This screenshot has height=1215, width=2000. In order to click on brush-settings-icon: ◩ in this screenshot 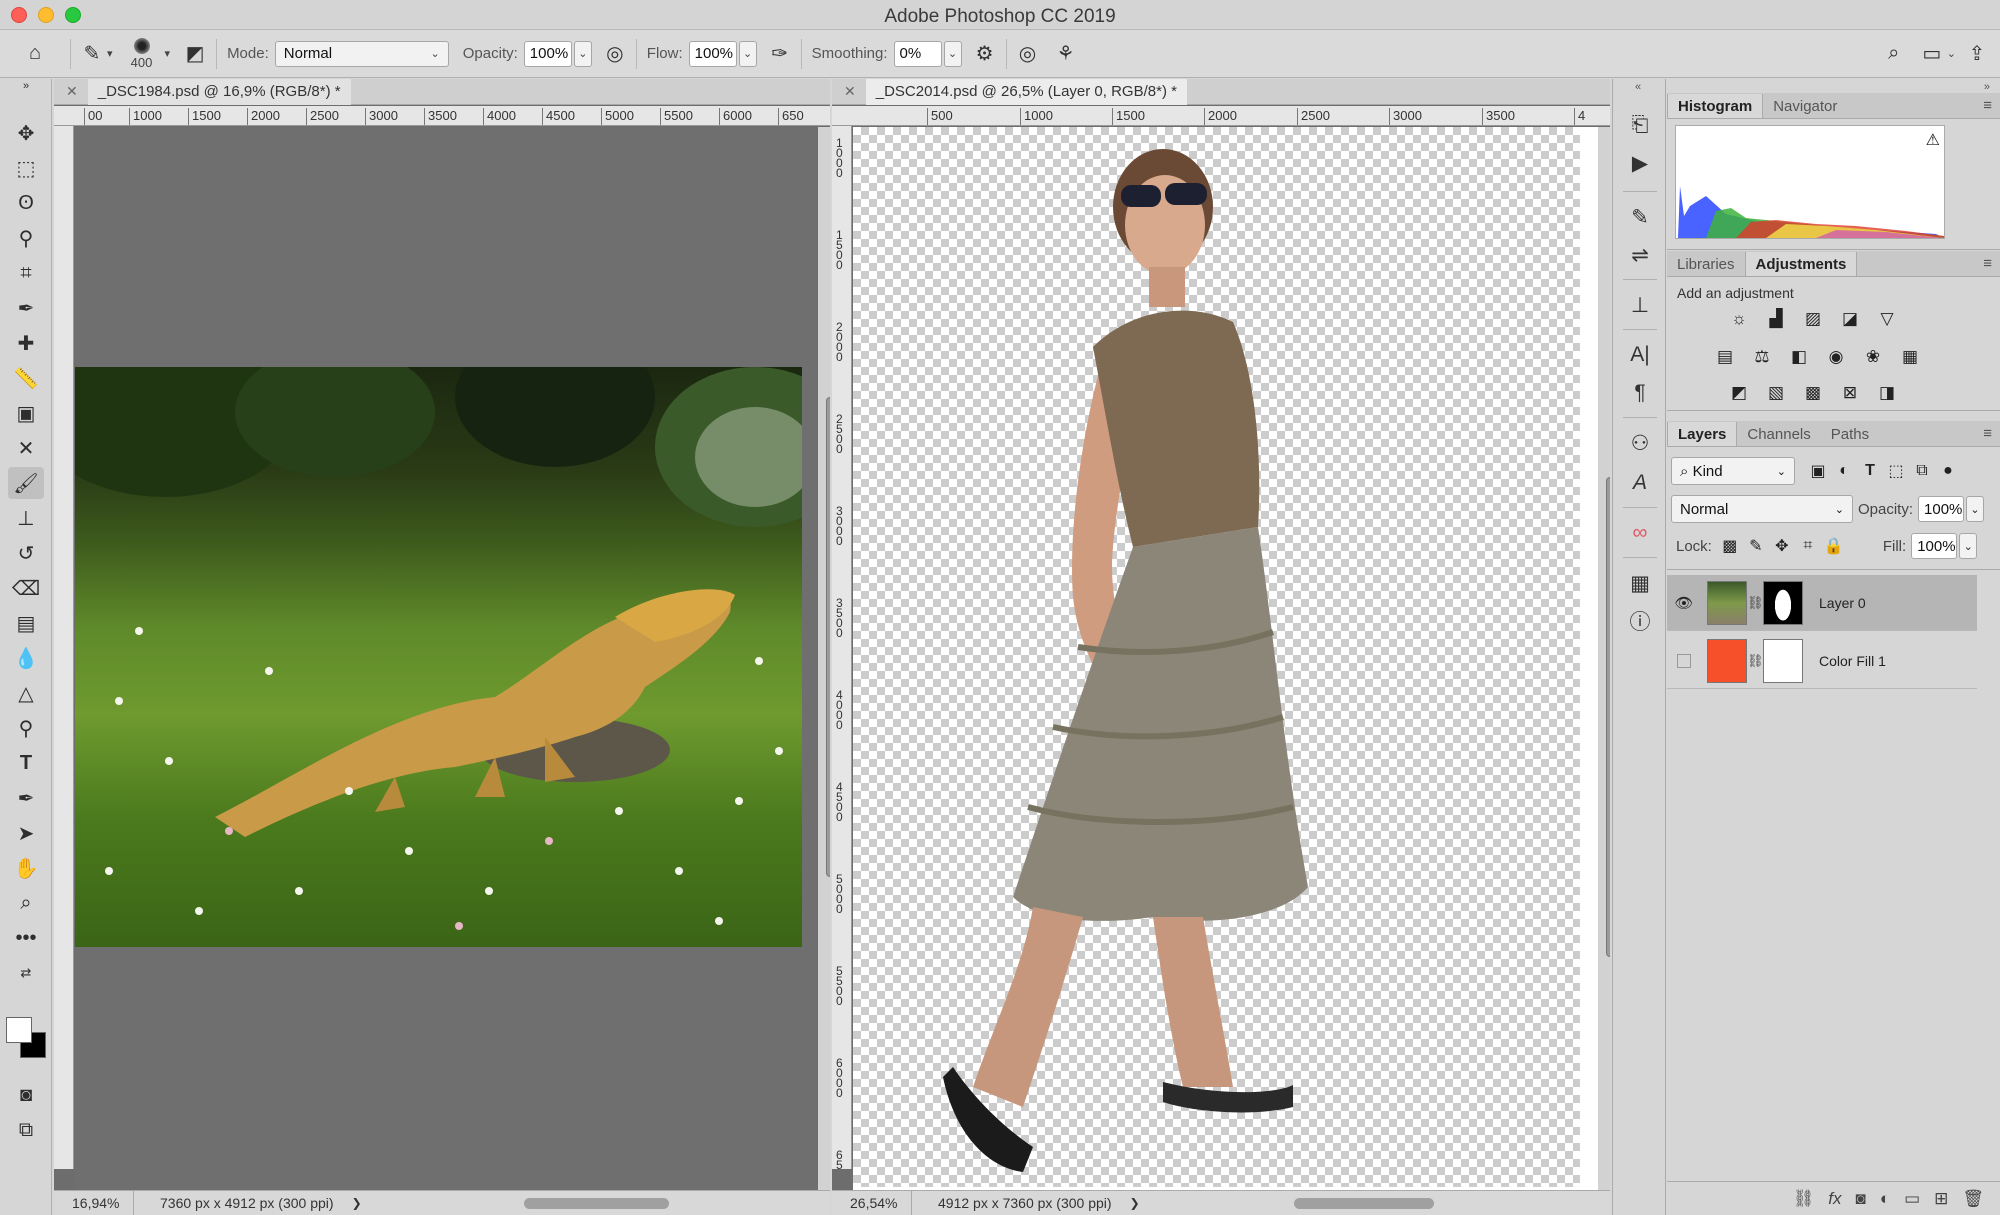, I will do `click(195, 54)`.